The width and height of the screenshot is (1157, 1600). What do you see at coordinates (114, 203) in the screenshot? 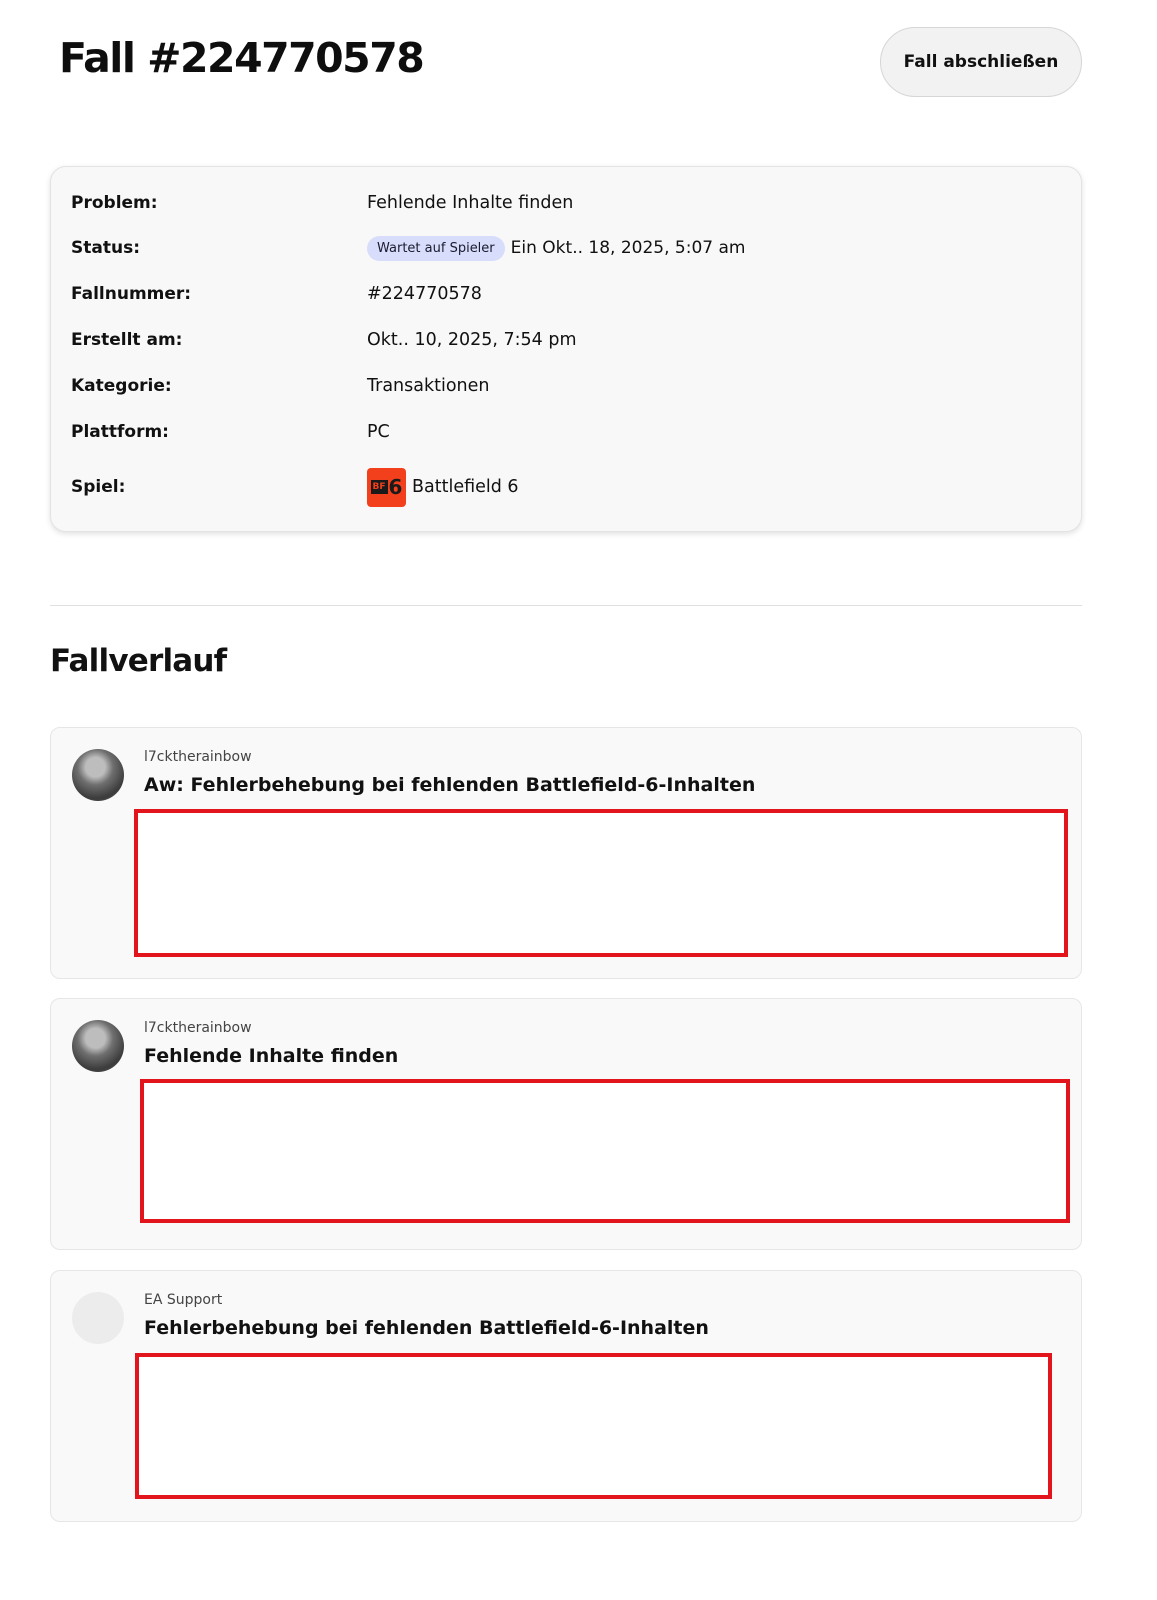
I see `problem-label: Problem:` at bounding box center [114, 203].